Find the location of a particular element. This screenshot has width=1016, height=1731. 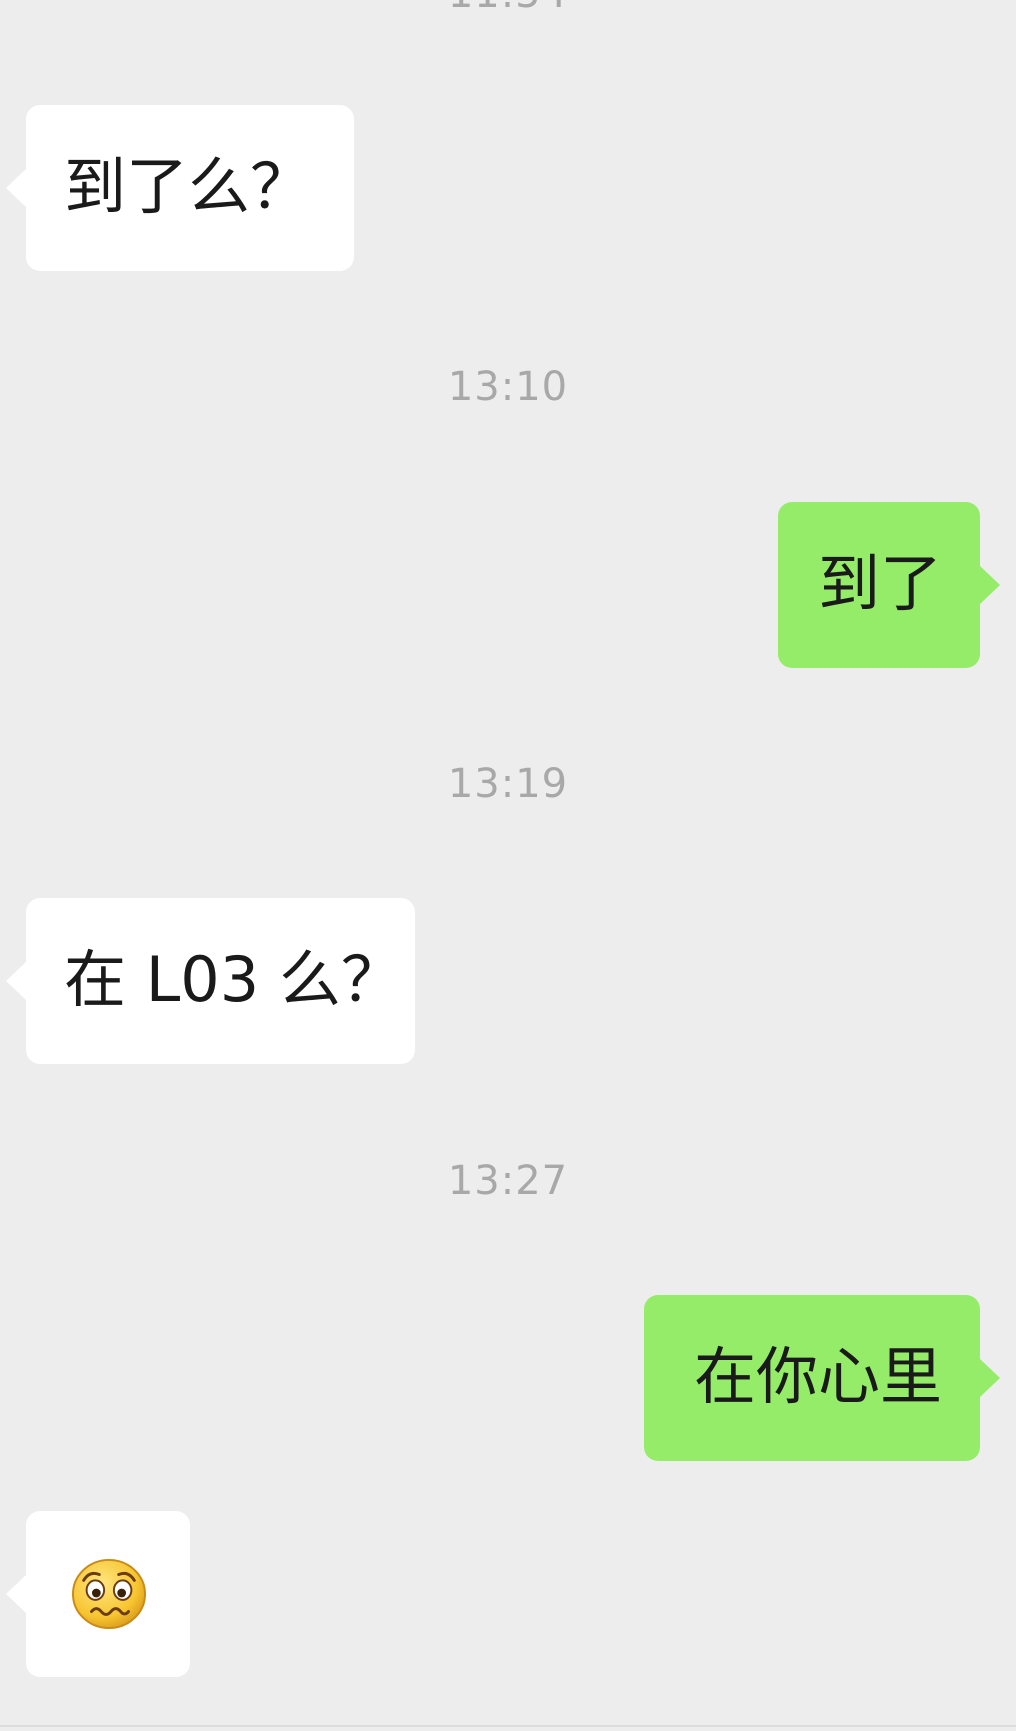

outgoing-message-bubble: 在你心里 is located at coordinates (822, 1378).